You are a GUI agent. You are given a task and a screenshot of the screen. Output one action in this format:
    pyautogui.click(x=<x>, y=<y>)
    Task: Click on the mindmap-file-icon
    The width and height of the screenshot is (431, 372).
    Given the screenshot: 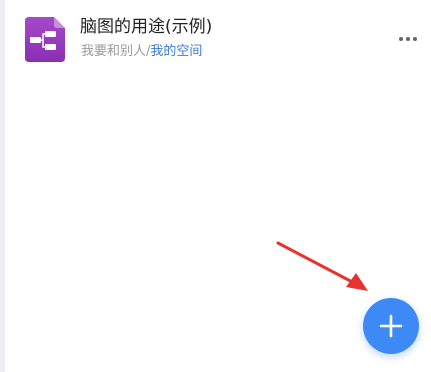 What is the action you would take?
    pyautogui.click(x=45, y=39)
    